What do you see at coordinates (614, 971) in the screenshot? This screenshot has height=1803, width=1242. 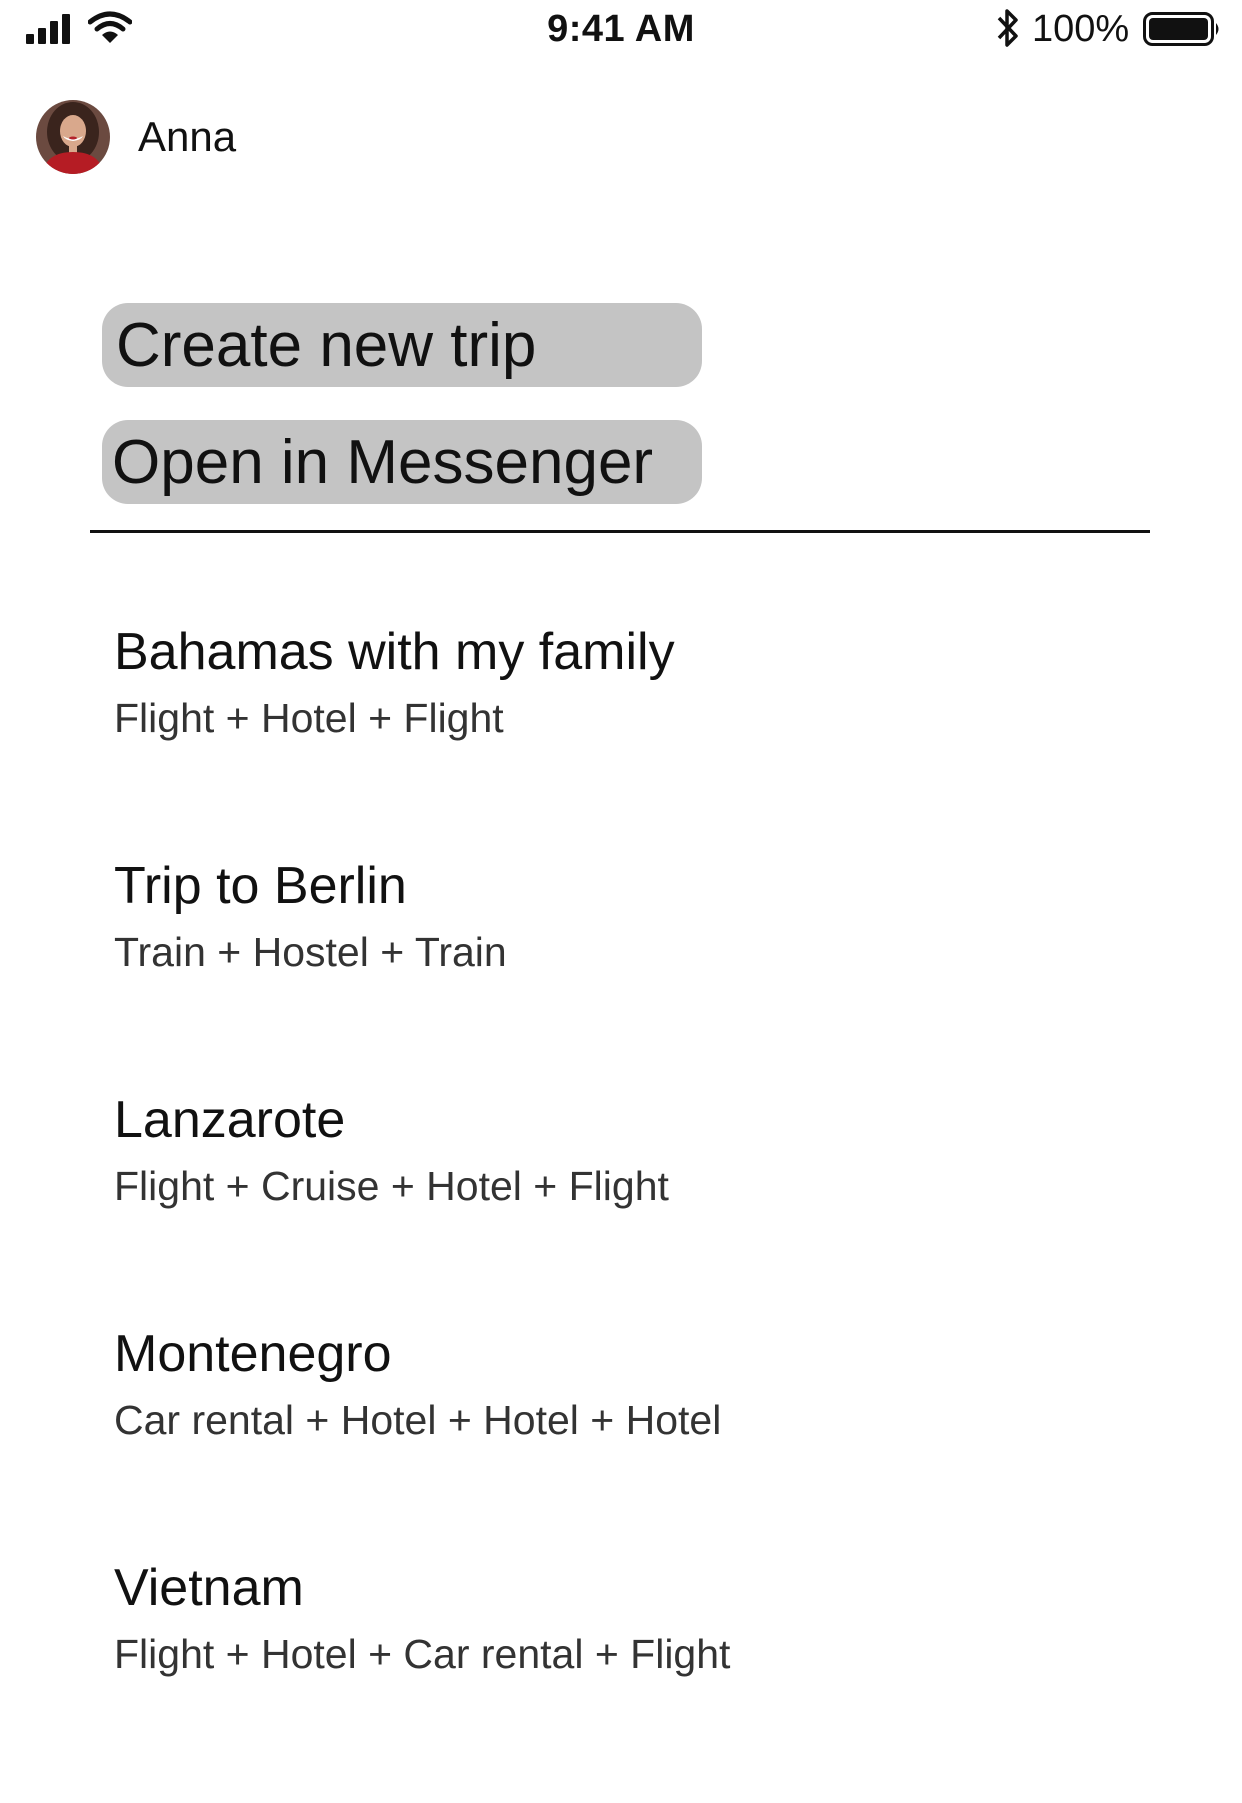 I see `trip-item: Trip to Berlin Train + Hostel + Train` at bounding box center [614, 971].